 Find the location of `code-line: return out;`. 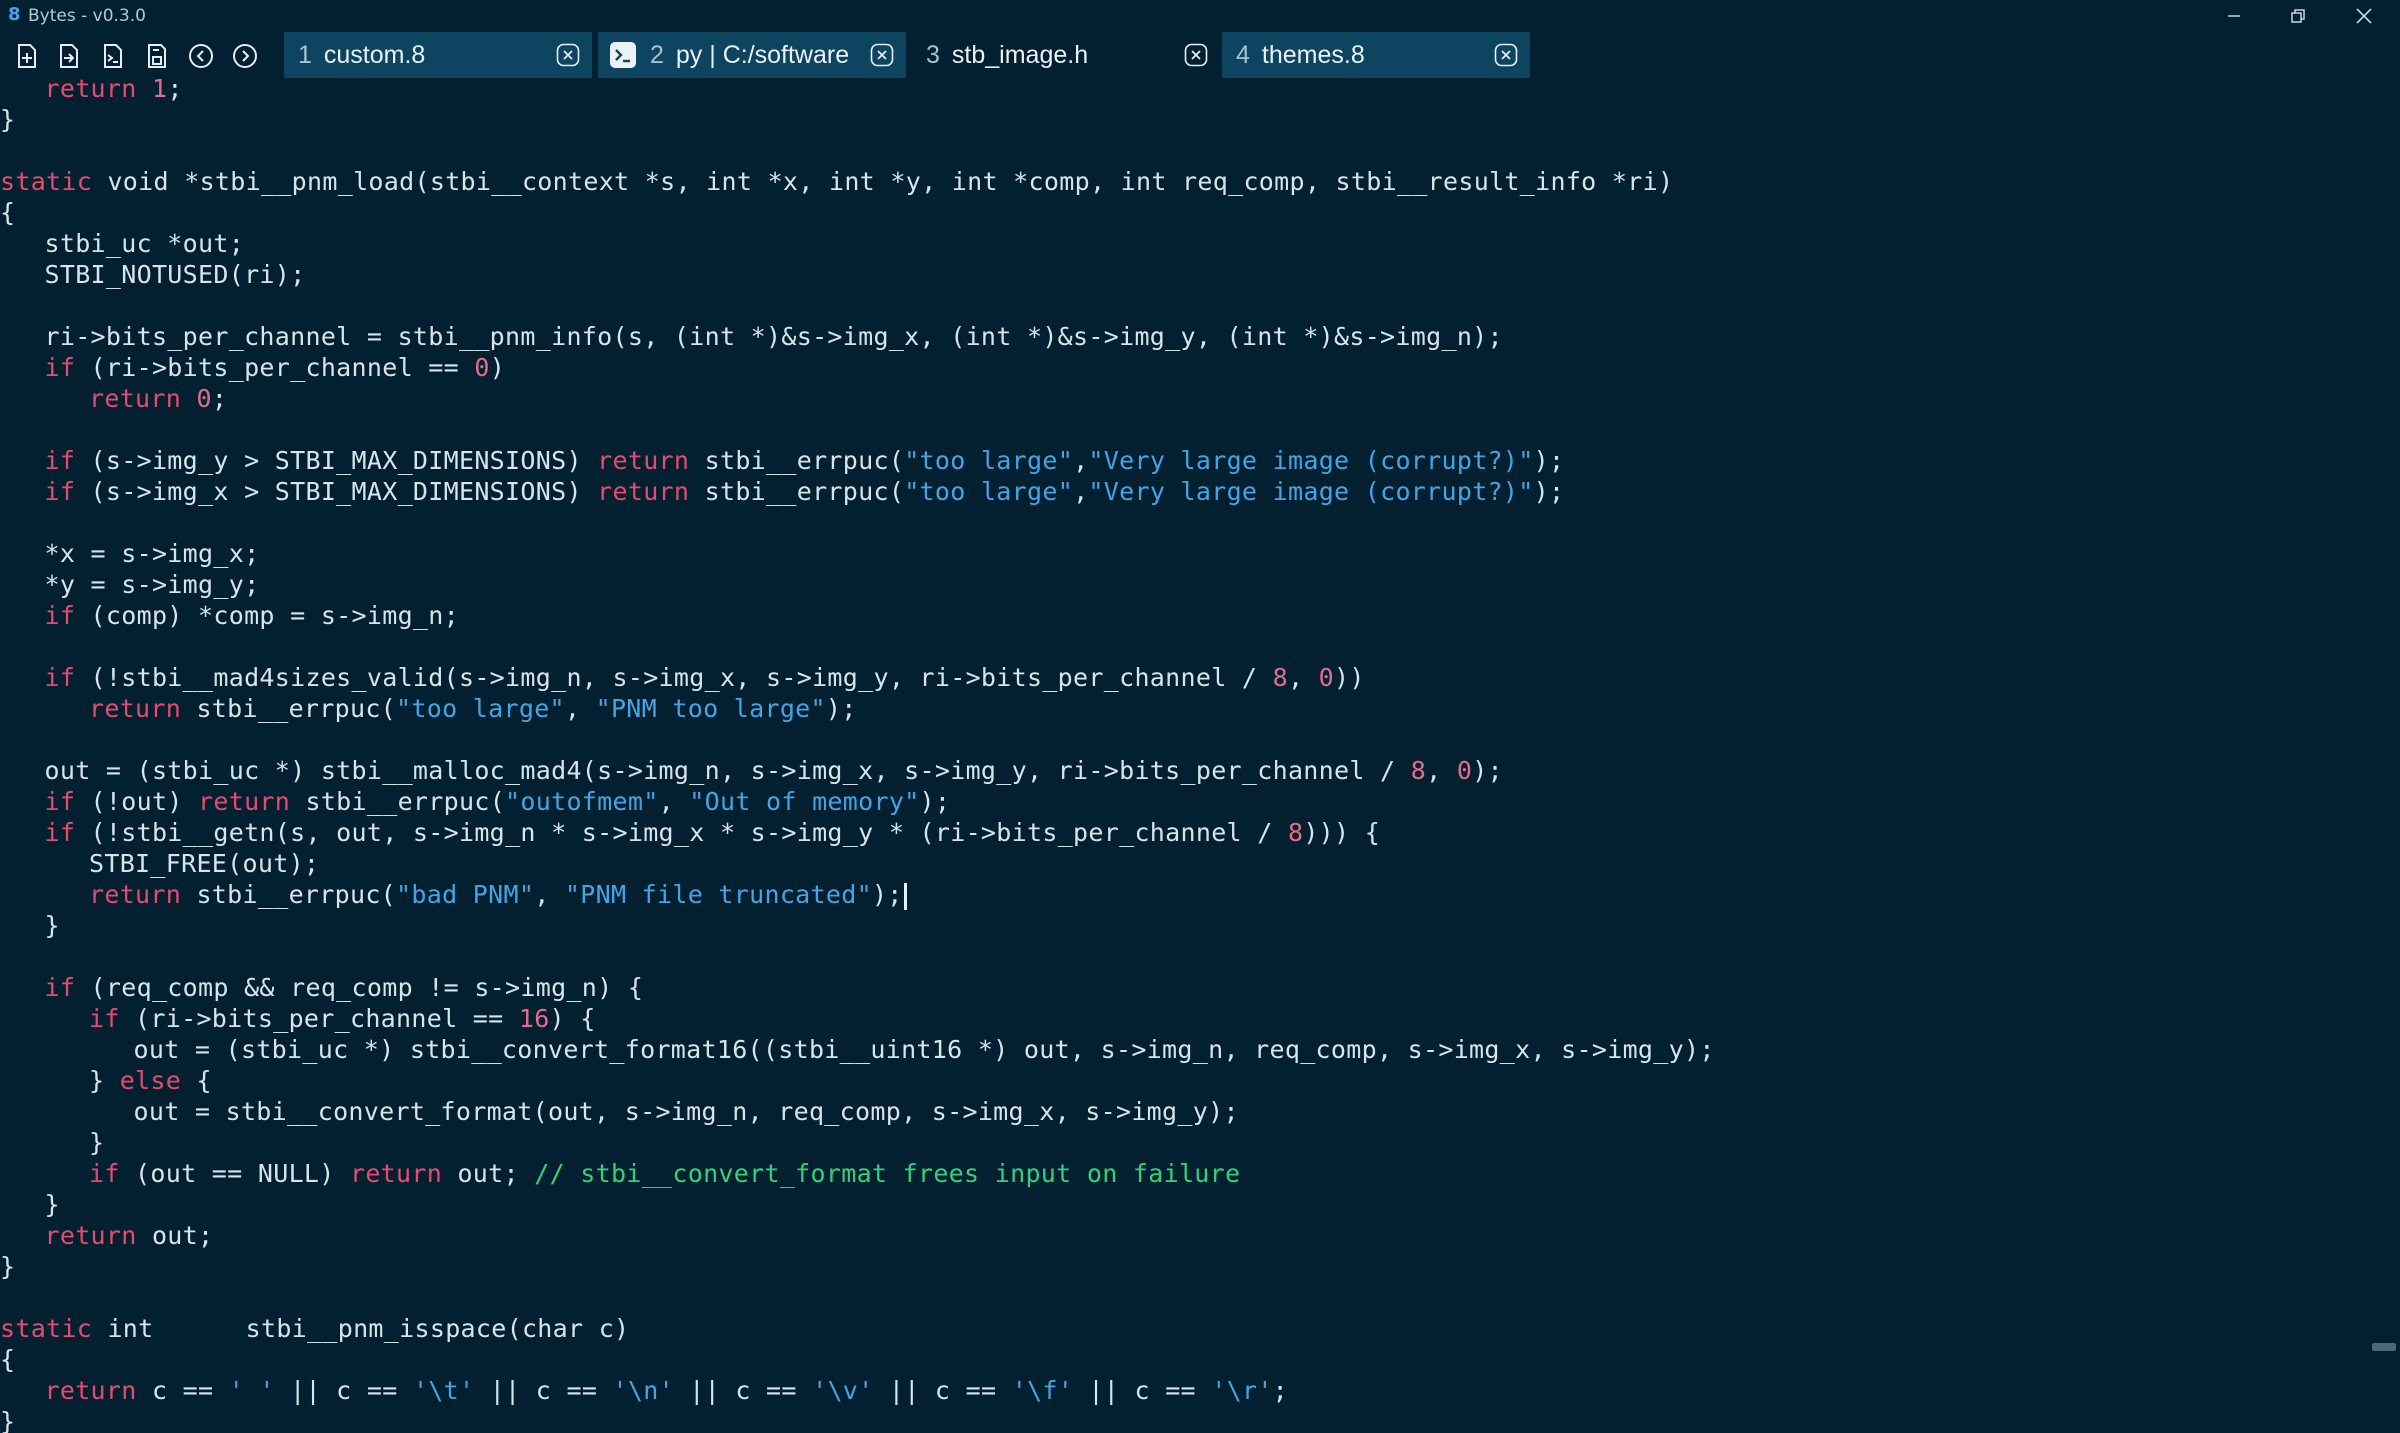

code-line: return out; is located at coordinates (129, 1235).